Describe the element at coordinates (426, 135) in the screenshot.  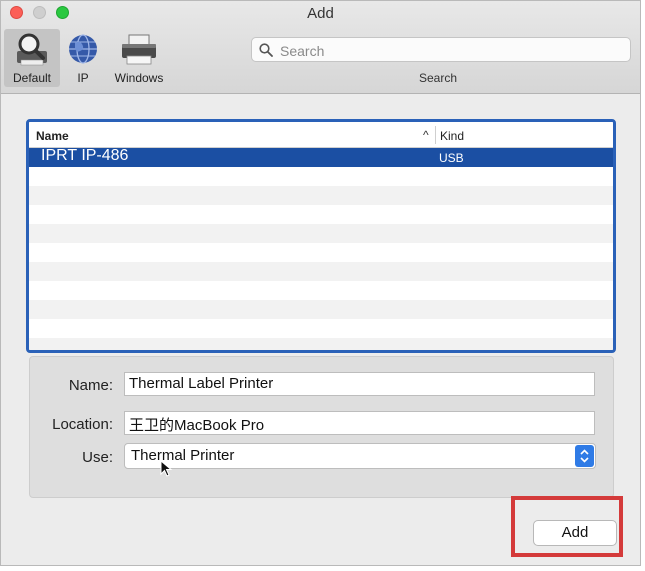
I see `sort-ascending-icon: ^` at that location.